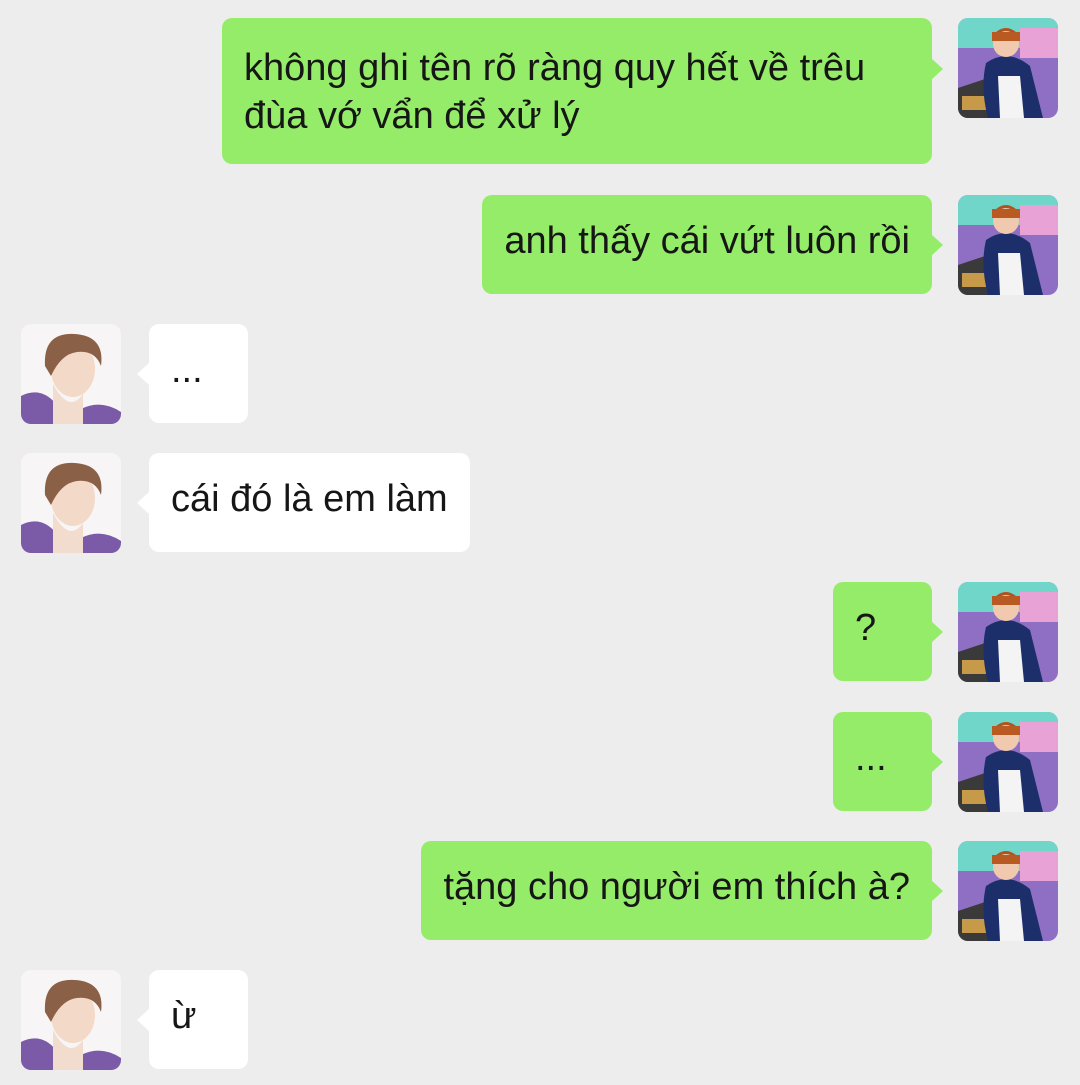 The image size is (1080, 1085). Describe the element at coordinates (309, 499) in the screenshot. I see `message-text: cái đó là em làm` at that location.